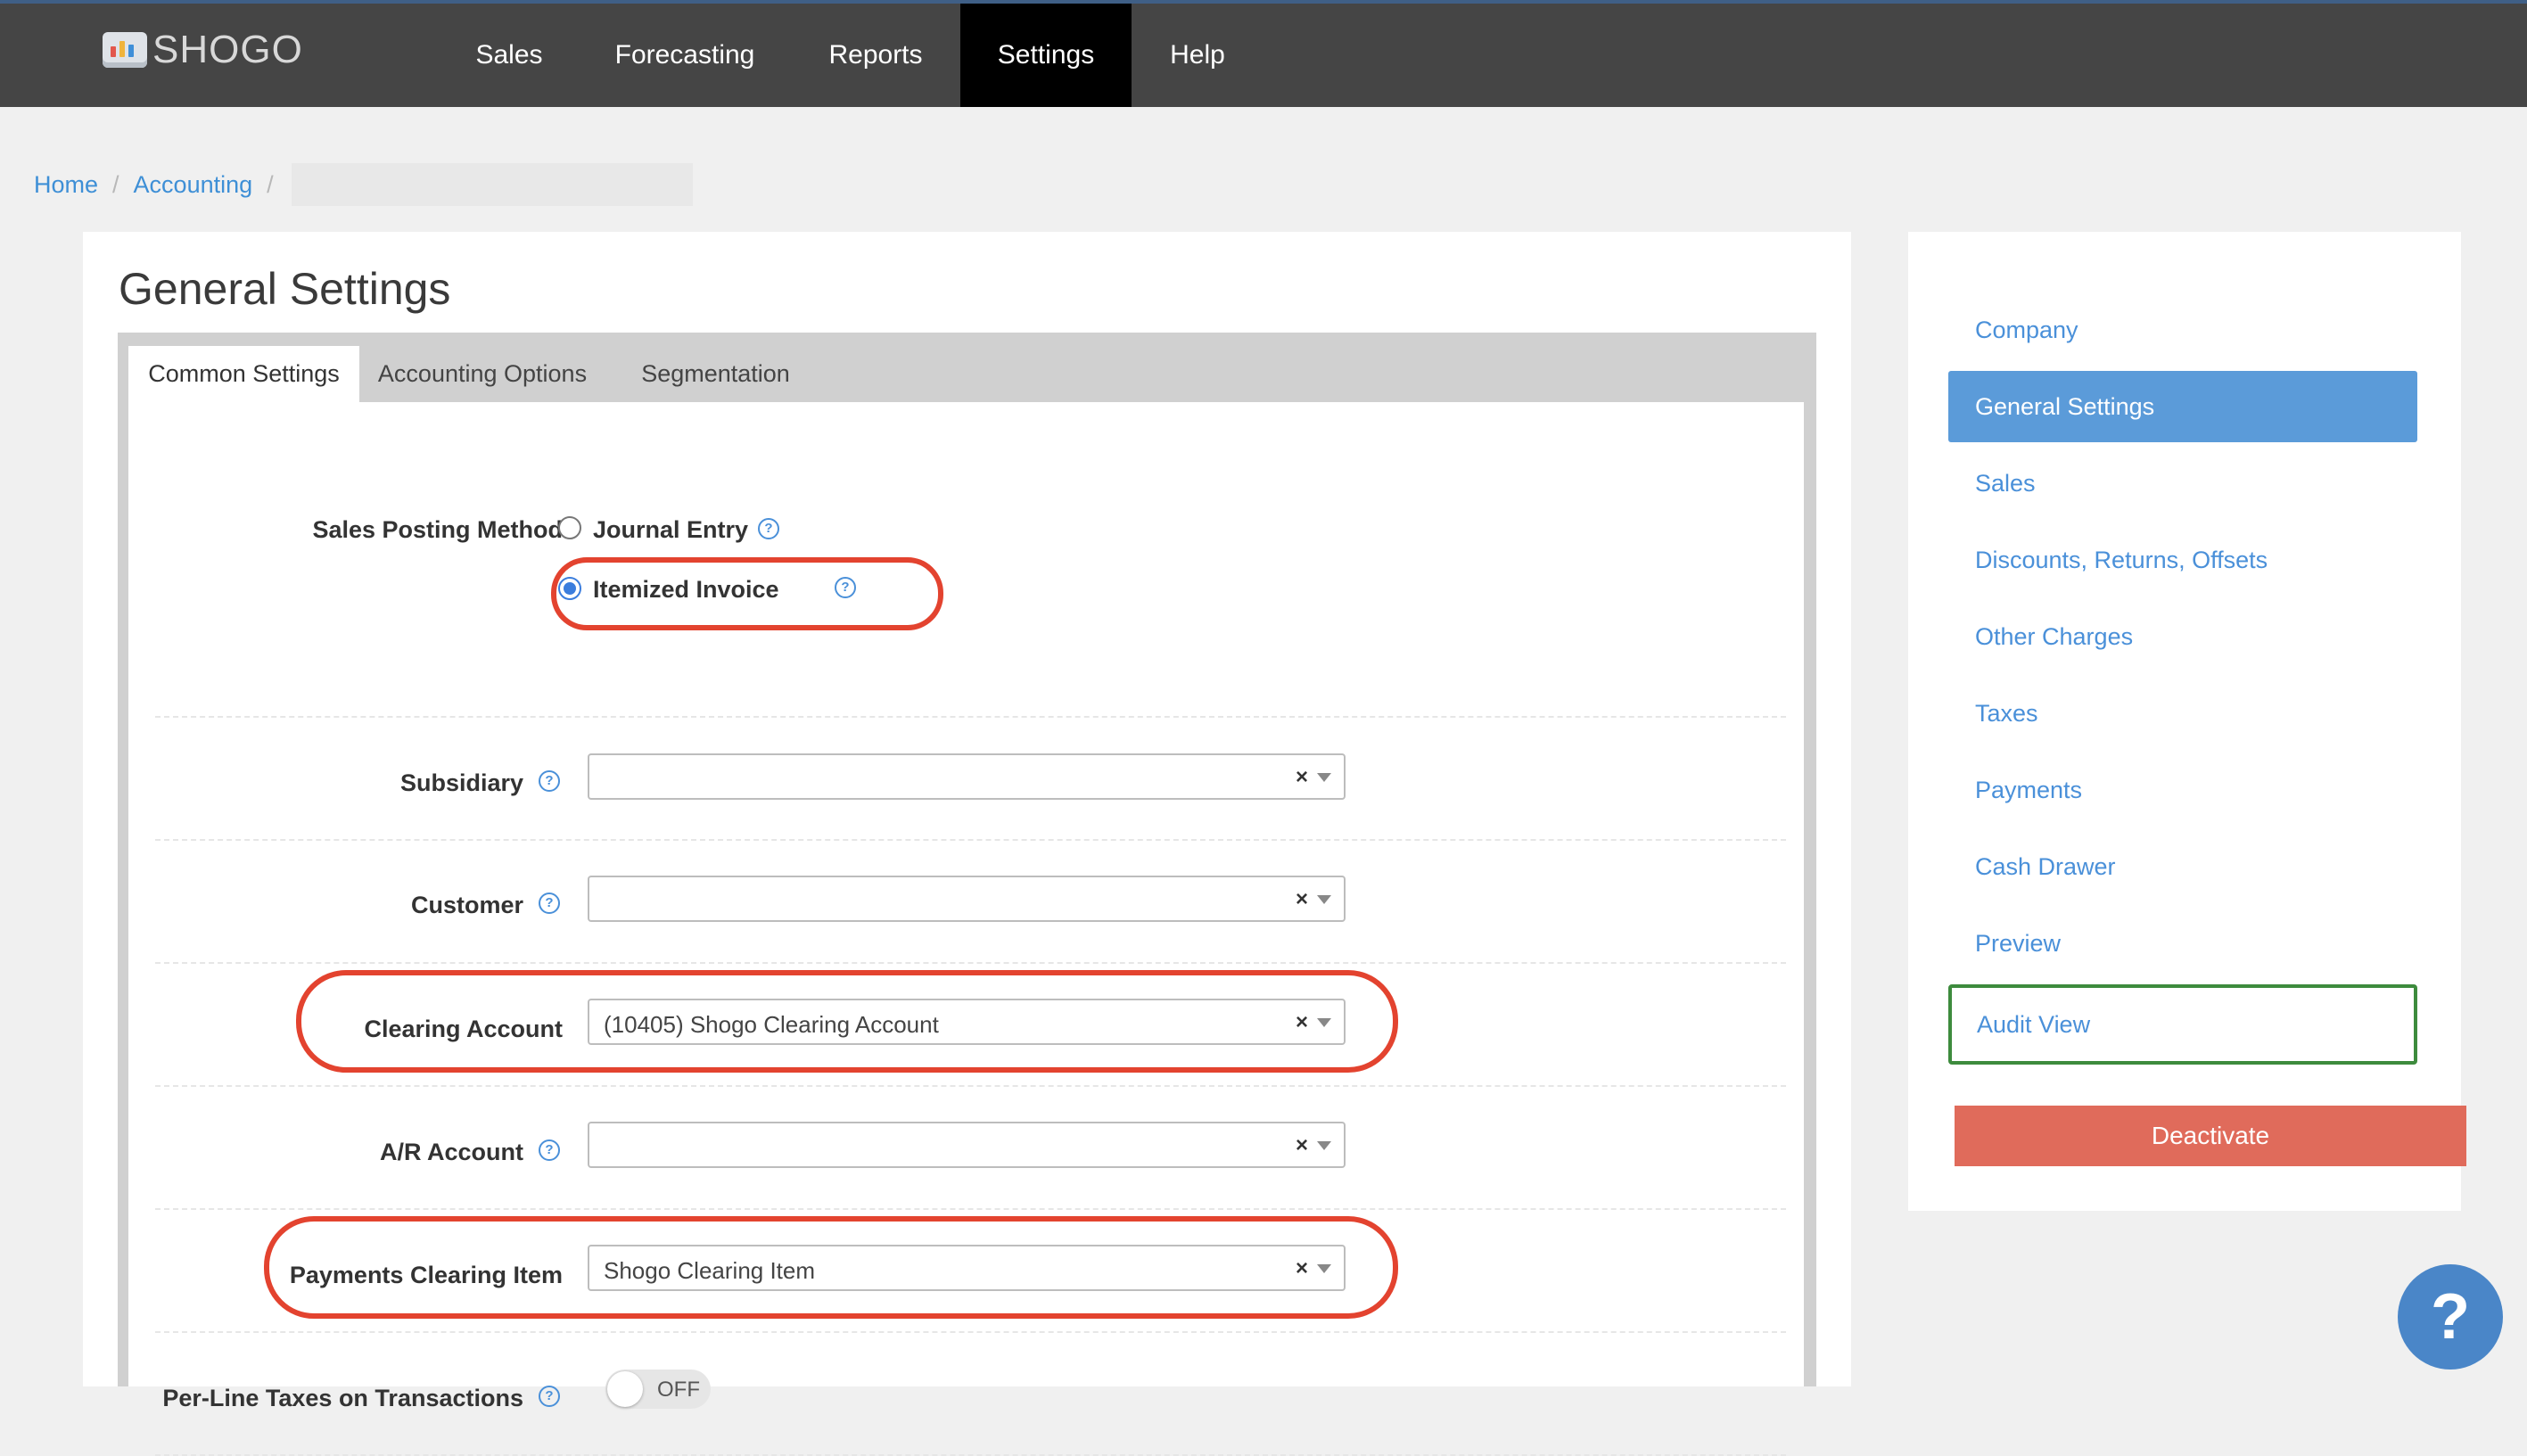 The height and width of the screenshot is (1456, 2527). I want to click on sidebar-item-general-settings: General Settings, so click(2182, 407).